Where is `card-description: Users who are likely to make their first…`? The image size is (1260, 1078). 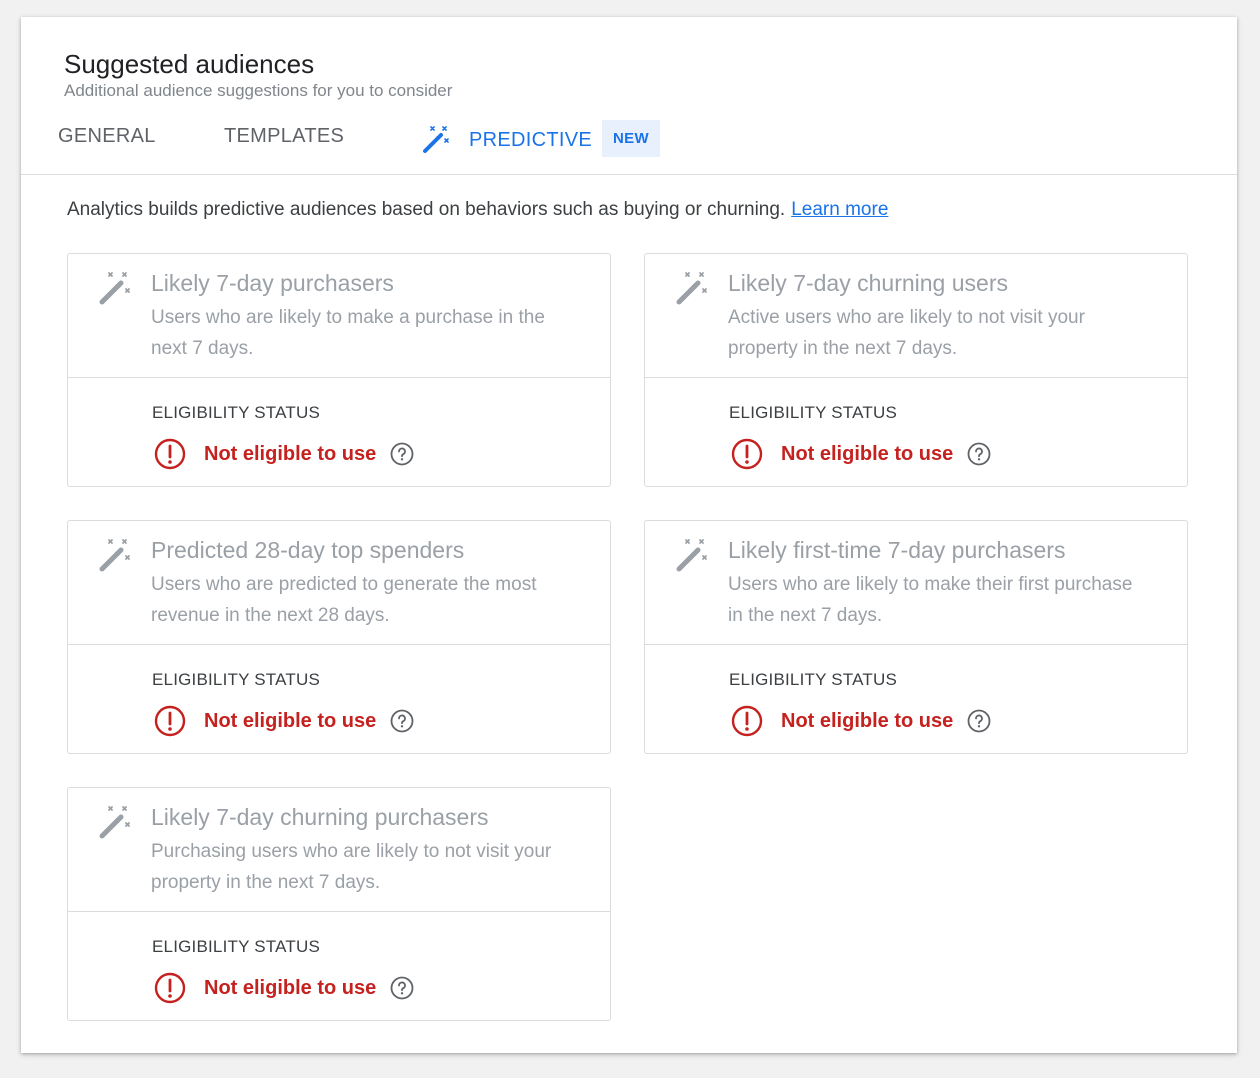
card-description: Users who are likely to make their first… is located at coordinates (930, 600).